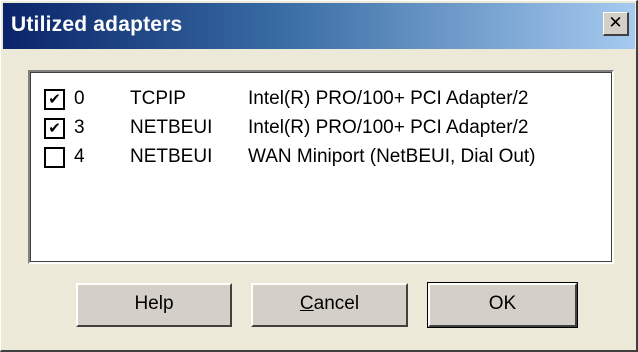  Describe the element at coordinates (79, 156) in the screenshot. I see `adapter-number: 4` at that location.